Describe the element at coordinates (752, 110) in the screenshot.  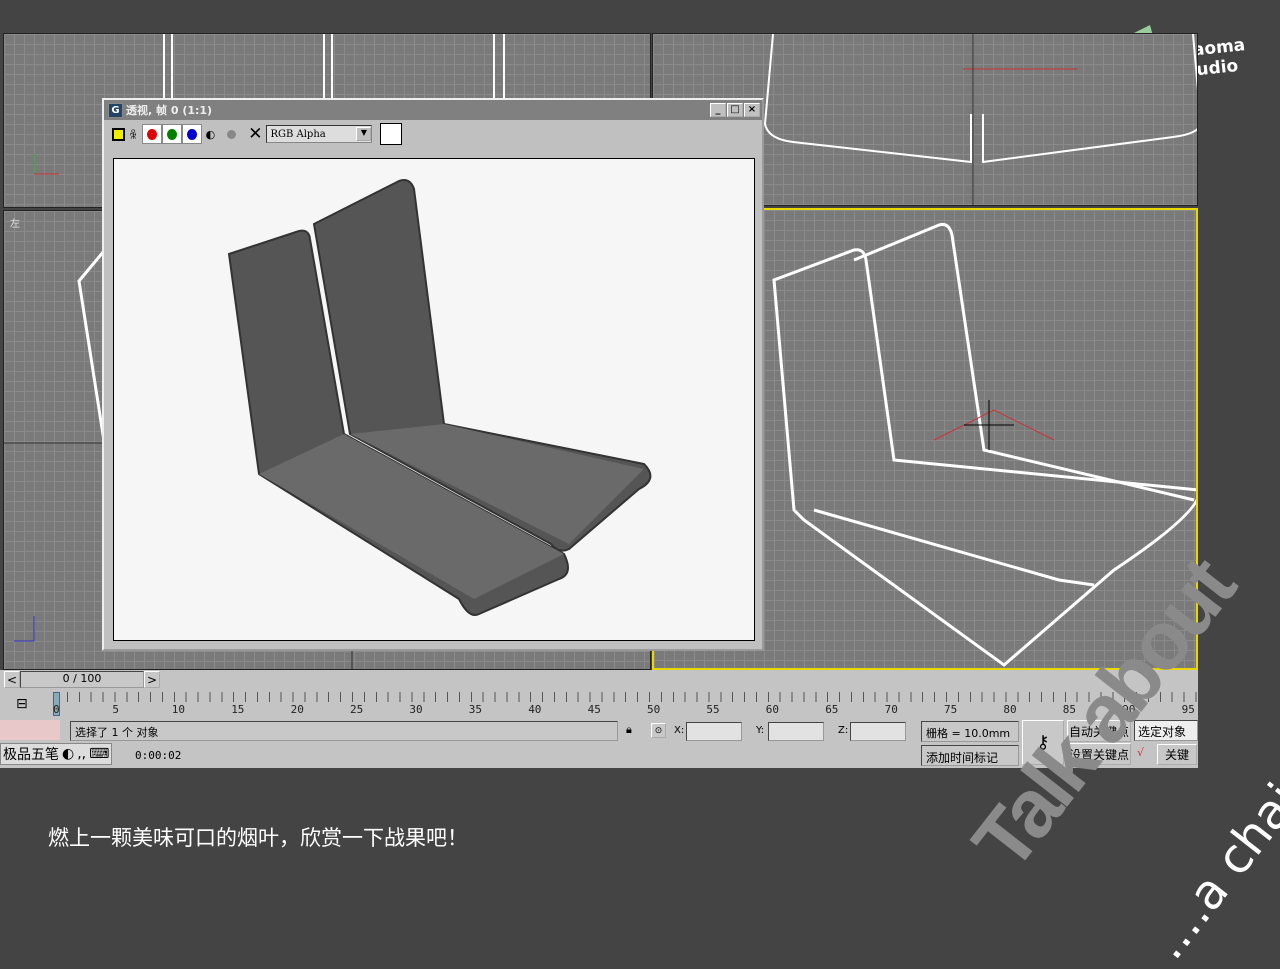
I see `close-button: ×` at that location.